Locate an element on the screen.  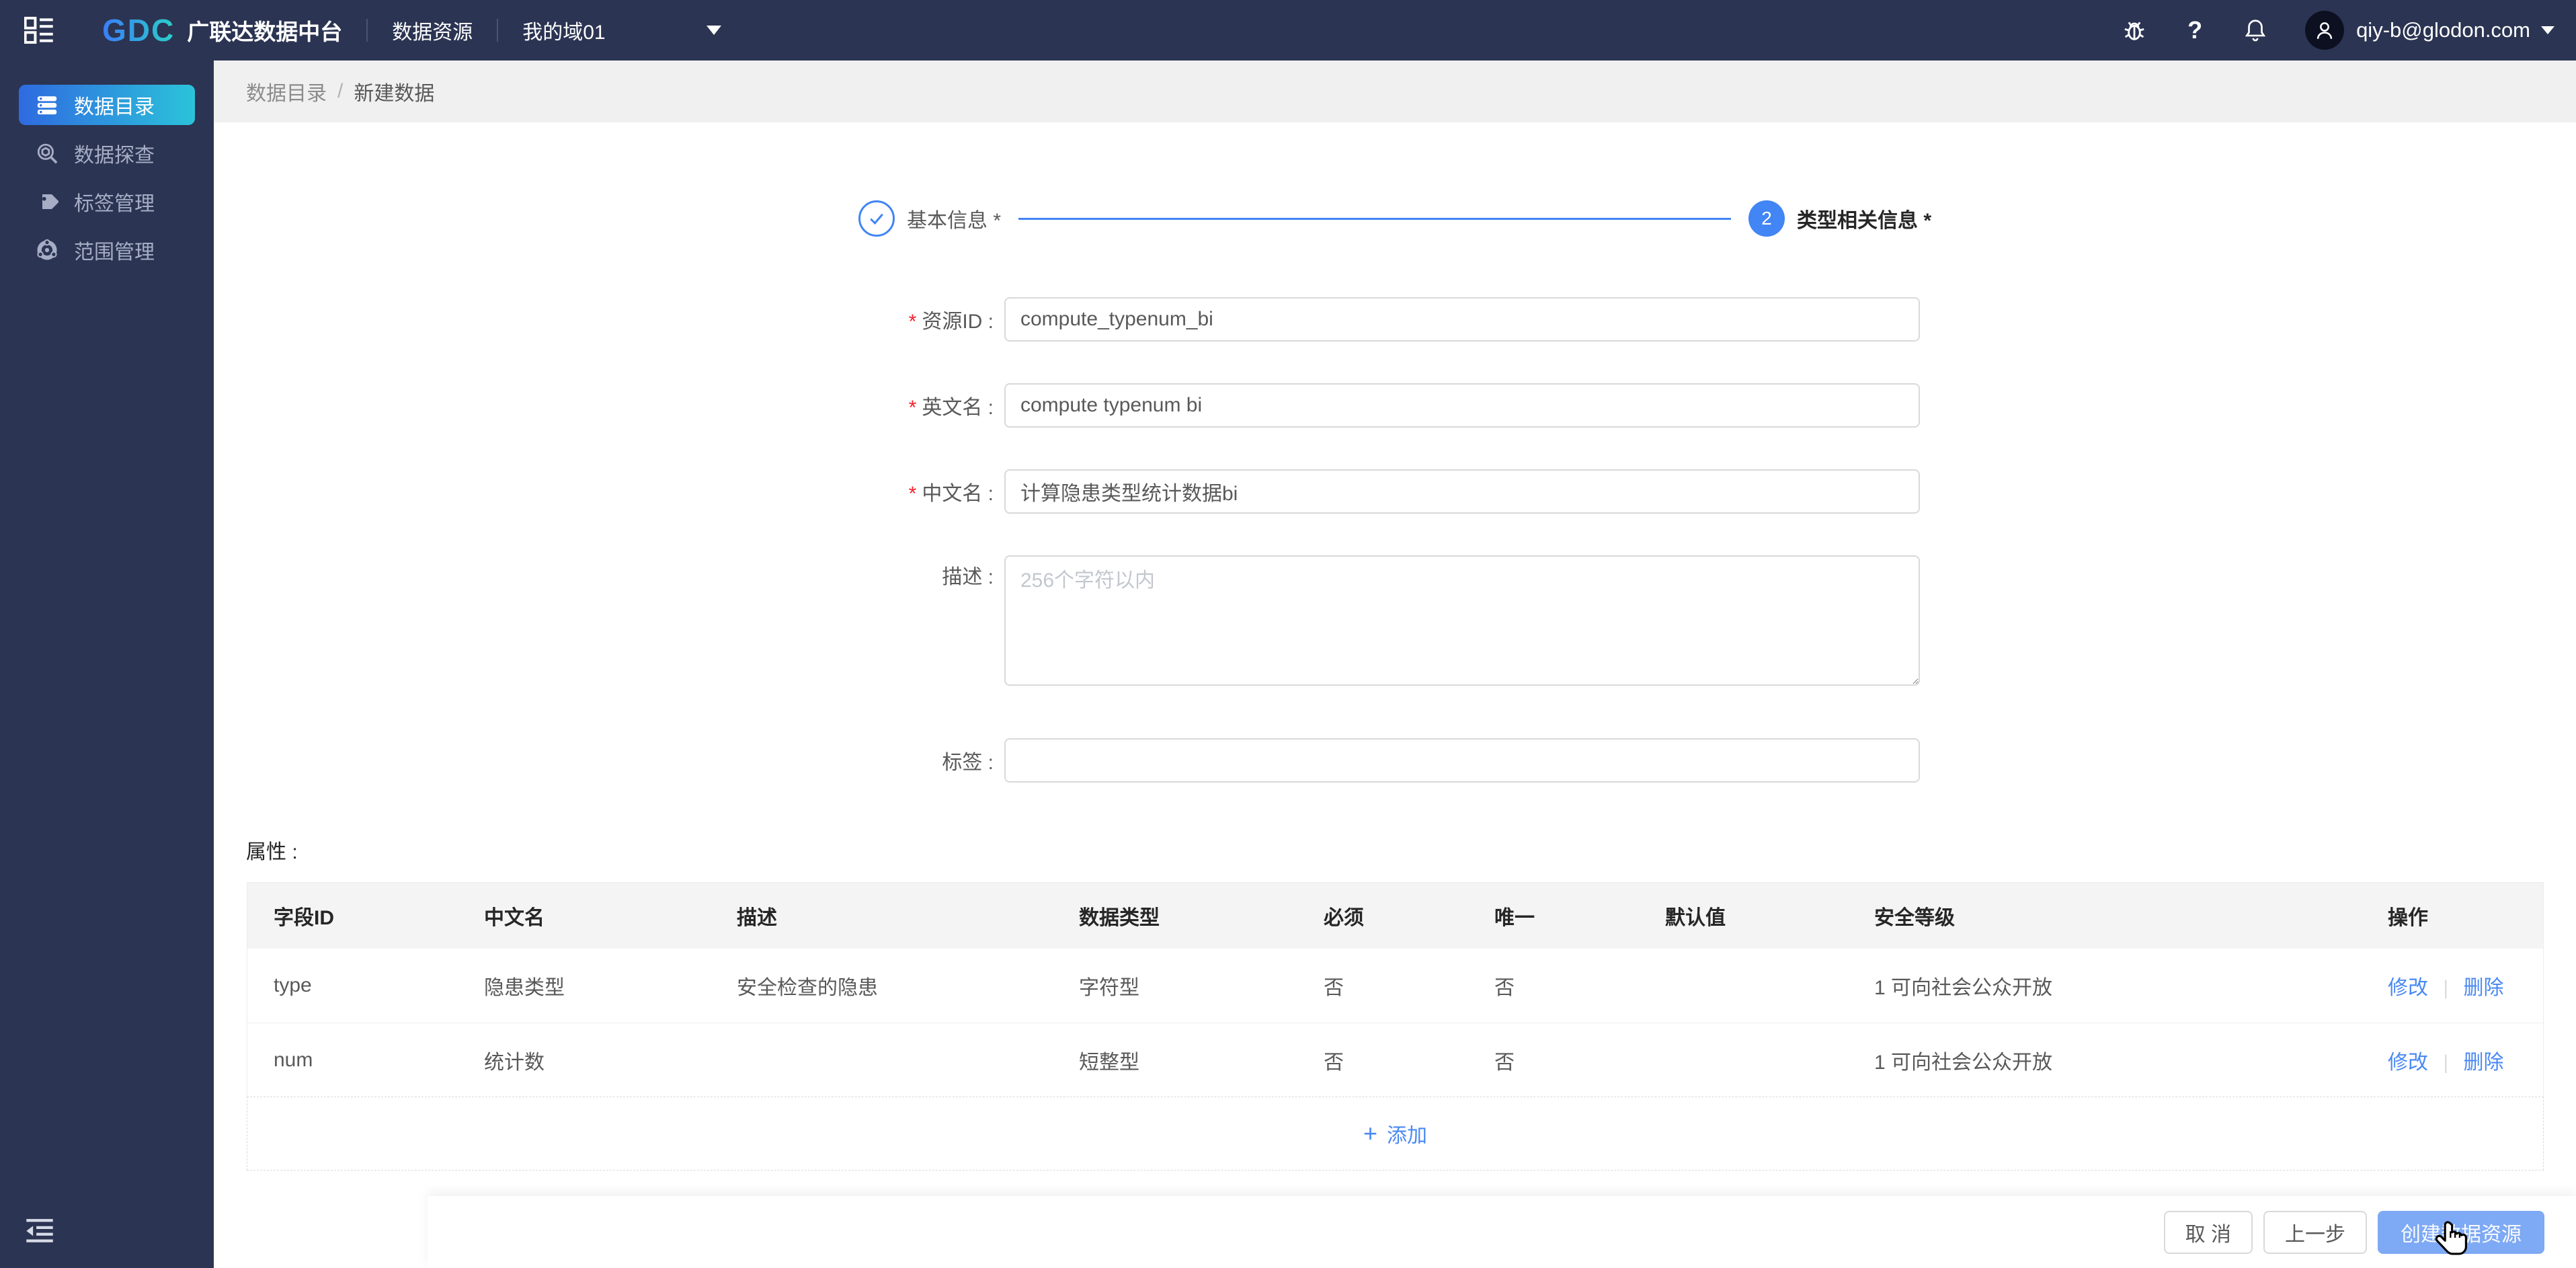
attributes-section-label: 属性 : is located at coordinates (272, 852).